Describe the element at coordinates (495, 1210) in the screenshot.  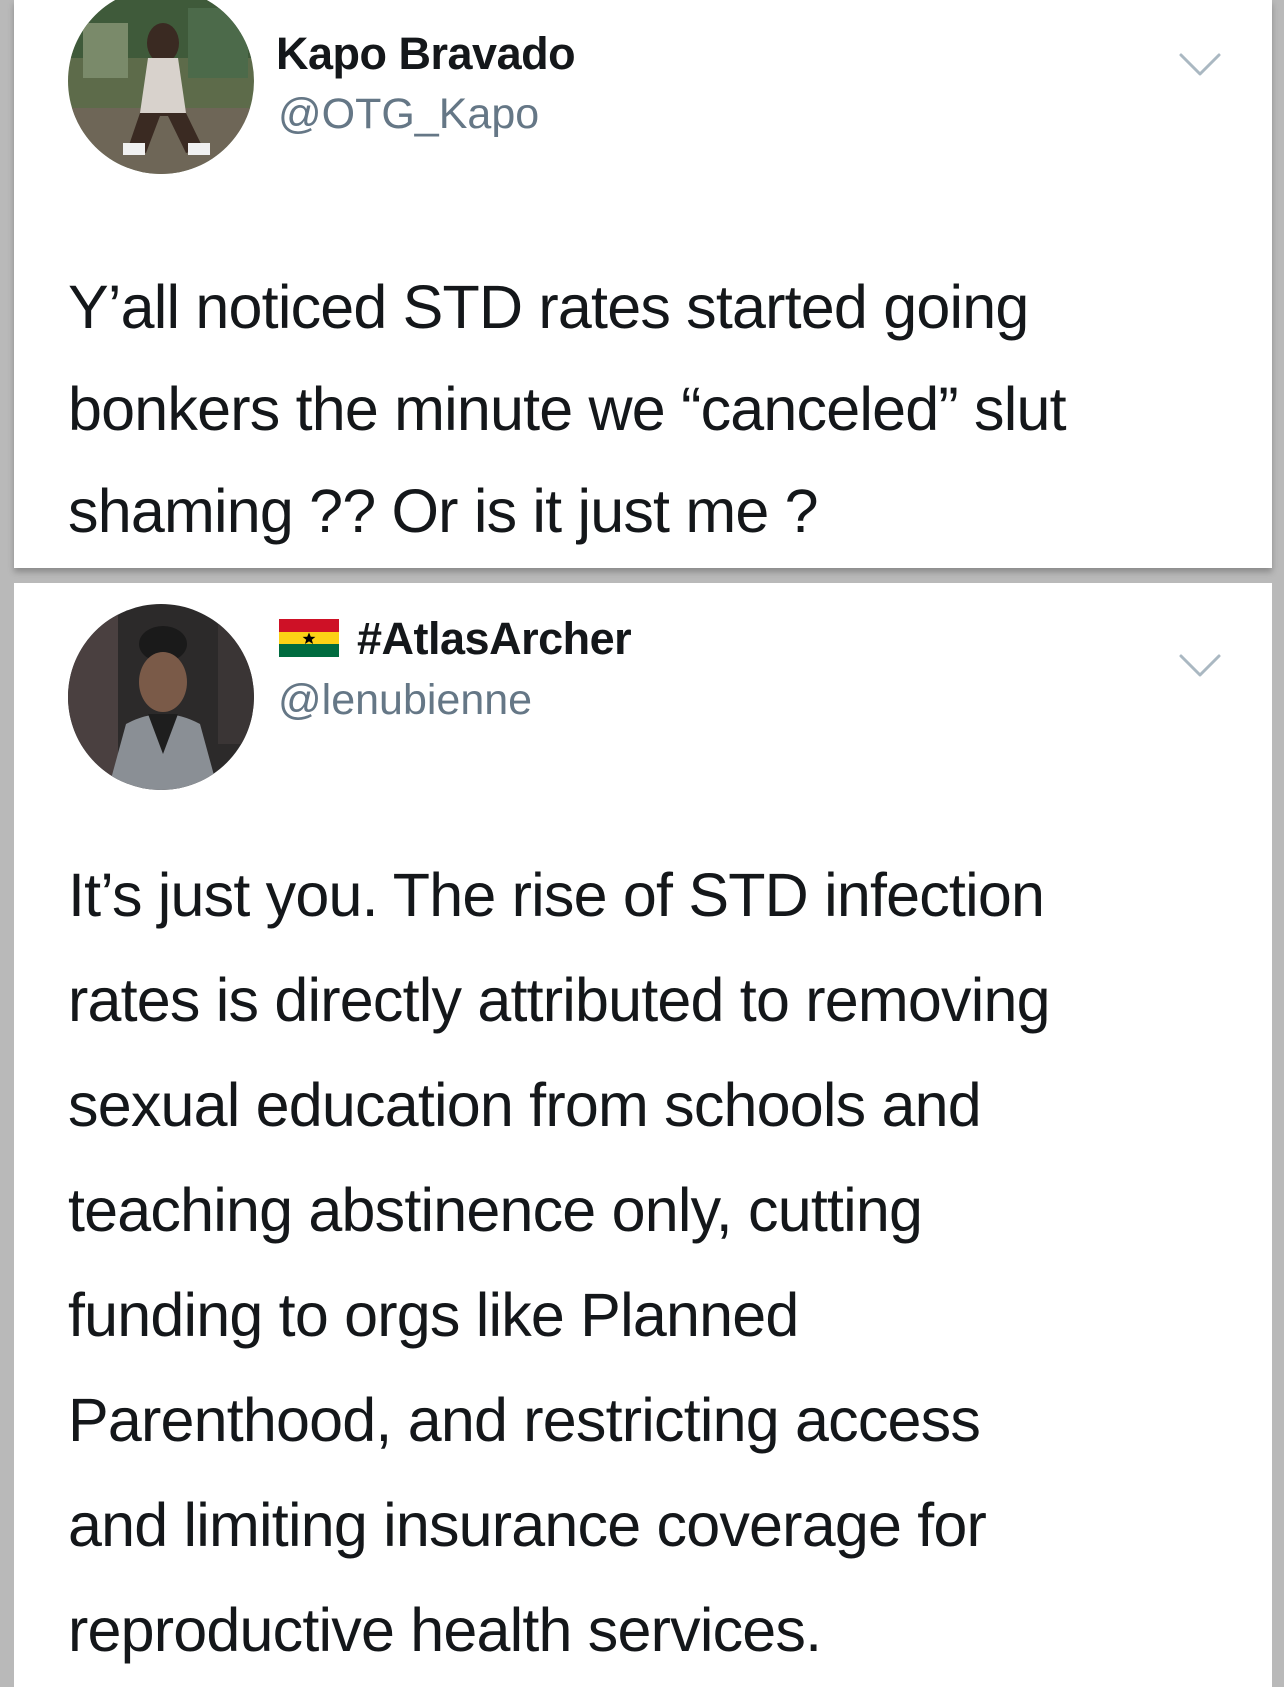
I see `tweet-text-line: teaching abstinence only, cutting` at that location.